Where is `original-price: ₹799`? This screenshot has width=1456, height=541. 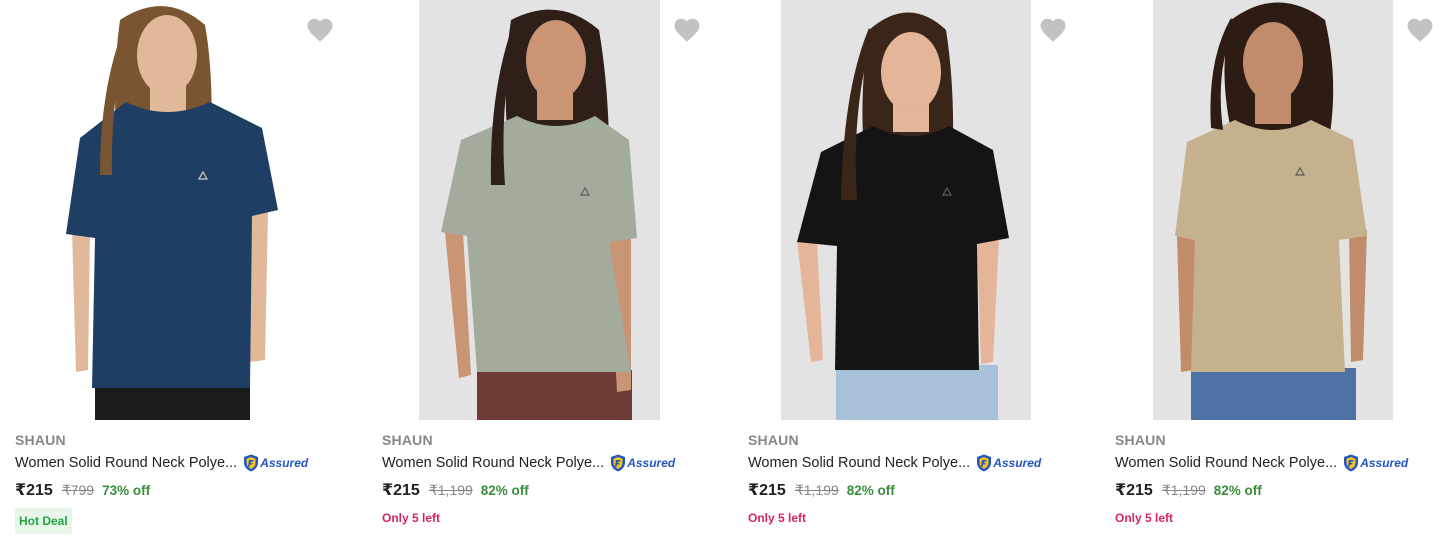
original-price: ₹799 is located at coordinates (78, 490).